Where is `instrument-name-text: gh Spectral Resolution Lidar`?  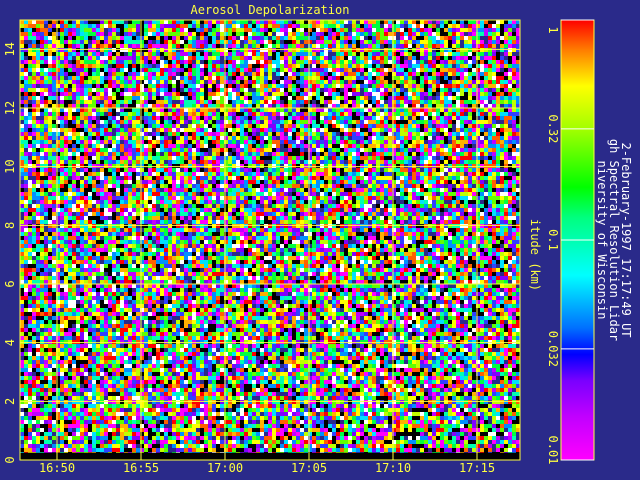 instrument-name-text: gh Spectral Resolution Lidar is located at coordinates (614, 240).